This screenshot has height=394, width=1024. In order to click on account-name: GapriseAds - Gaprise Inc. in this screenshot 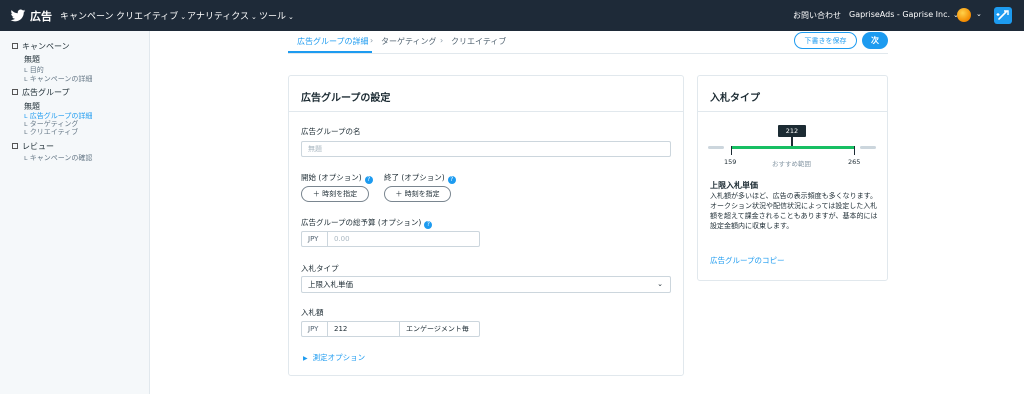, I will do `click(900, 14)`.